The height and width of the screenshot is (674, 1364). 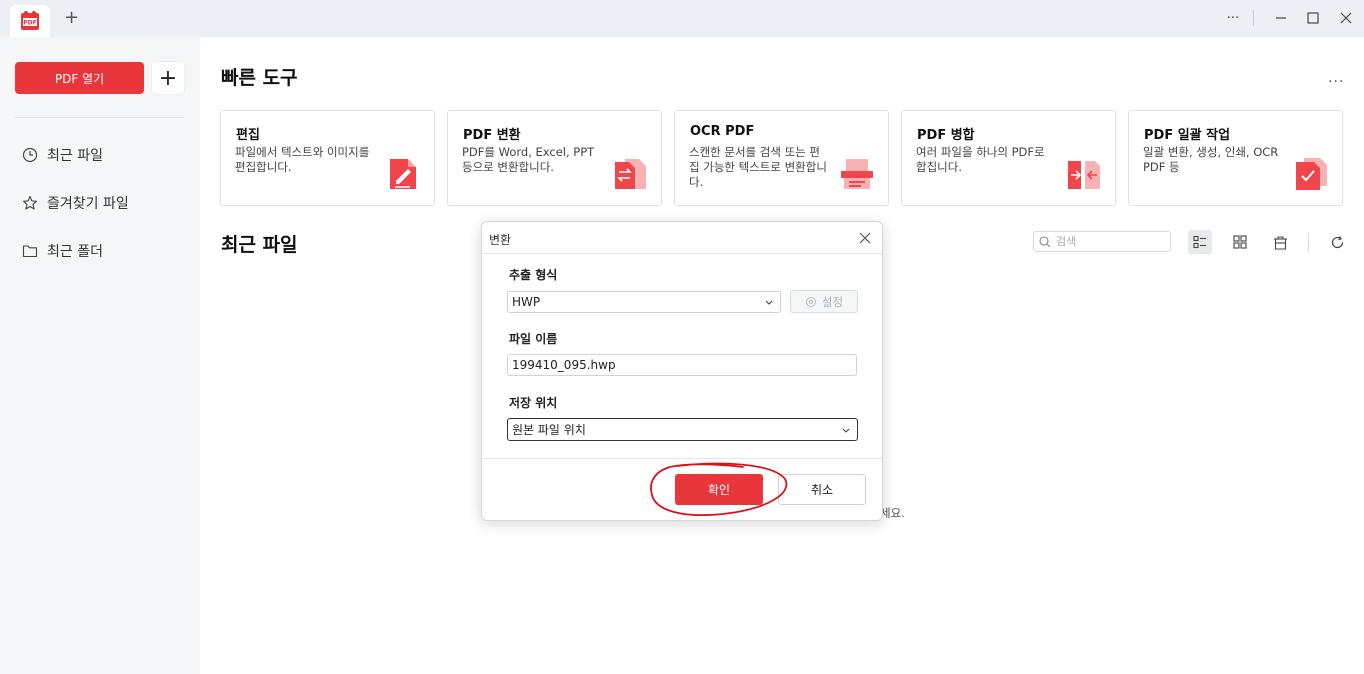 What do you see at coordinates (526, 302) in the screenshot?
I see `format-value: HWP` at bounding box center [526, 302].